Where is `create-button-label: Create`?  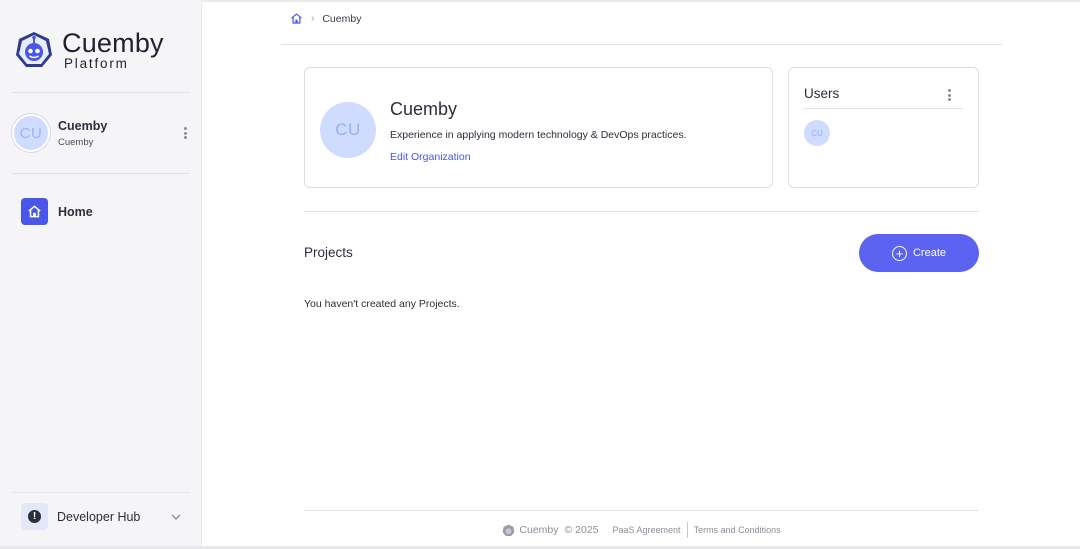 create-button-label: Create is located at coordinates (929, 253).